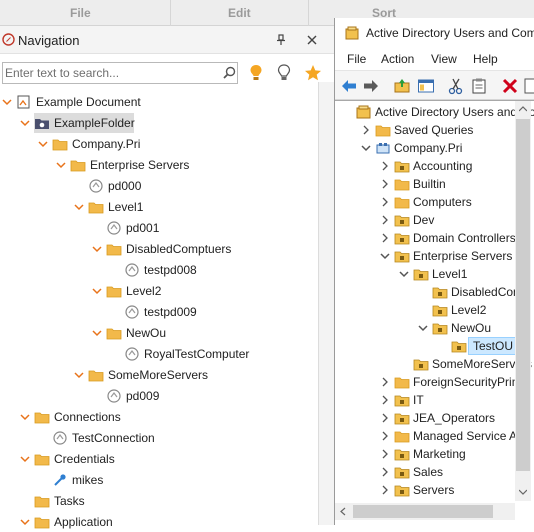  Describe the element at coordinates (239, 13) in the screenshot. I see `ribbon-tab-edit: Edit` at that location.